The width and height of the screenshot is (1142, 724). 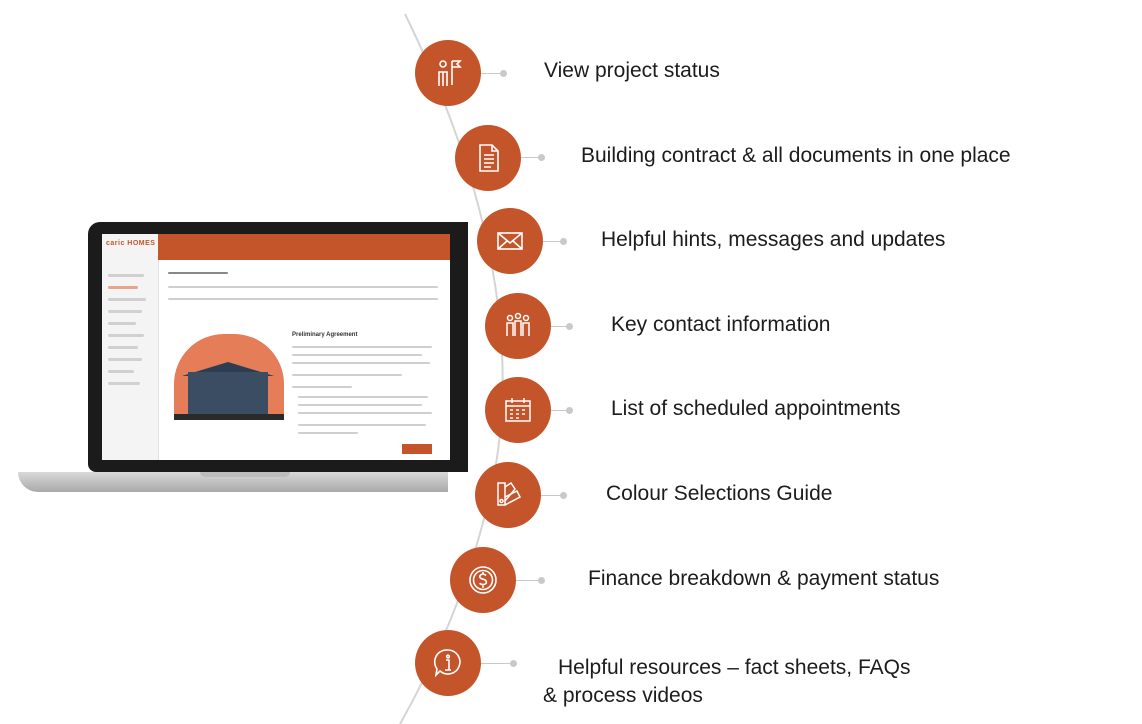 I want to click on app-logo: caric HOMES, so click(x=131, y=243).